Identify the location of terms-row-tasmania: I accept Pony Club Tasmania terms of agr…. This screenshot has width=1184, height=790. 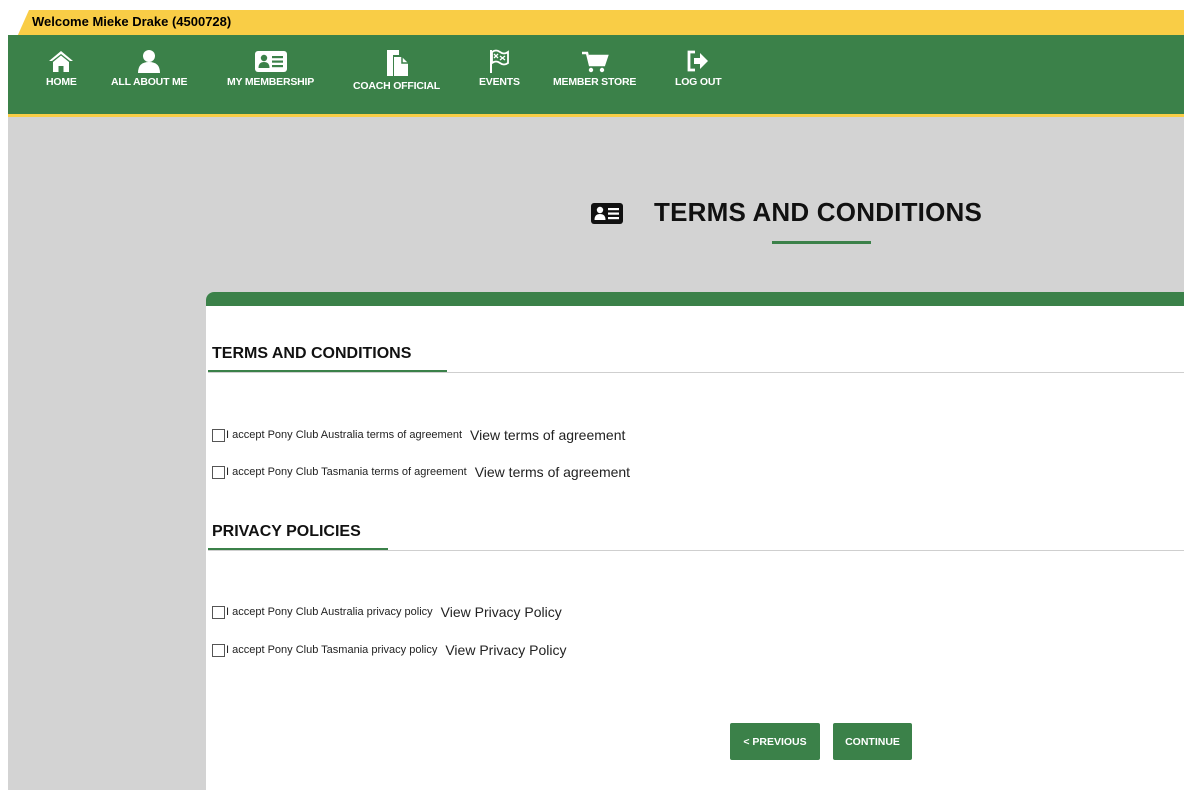
(421, 472).